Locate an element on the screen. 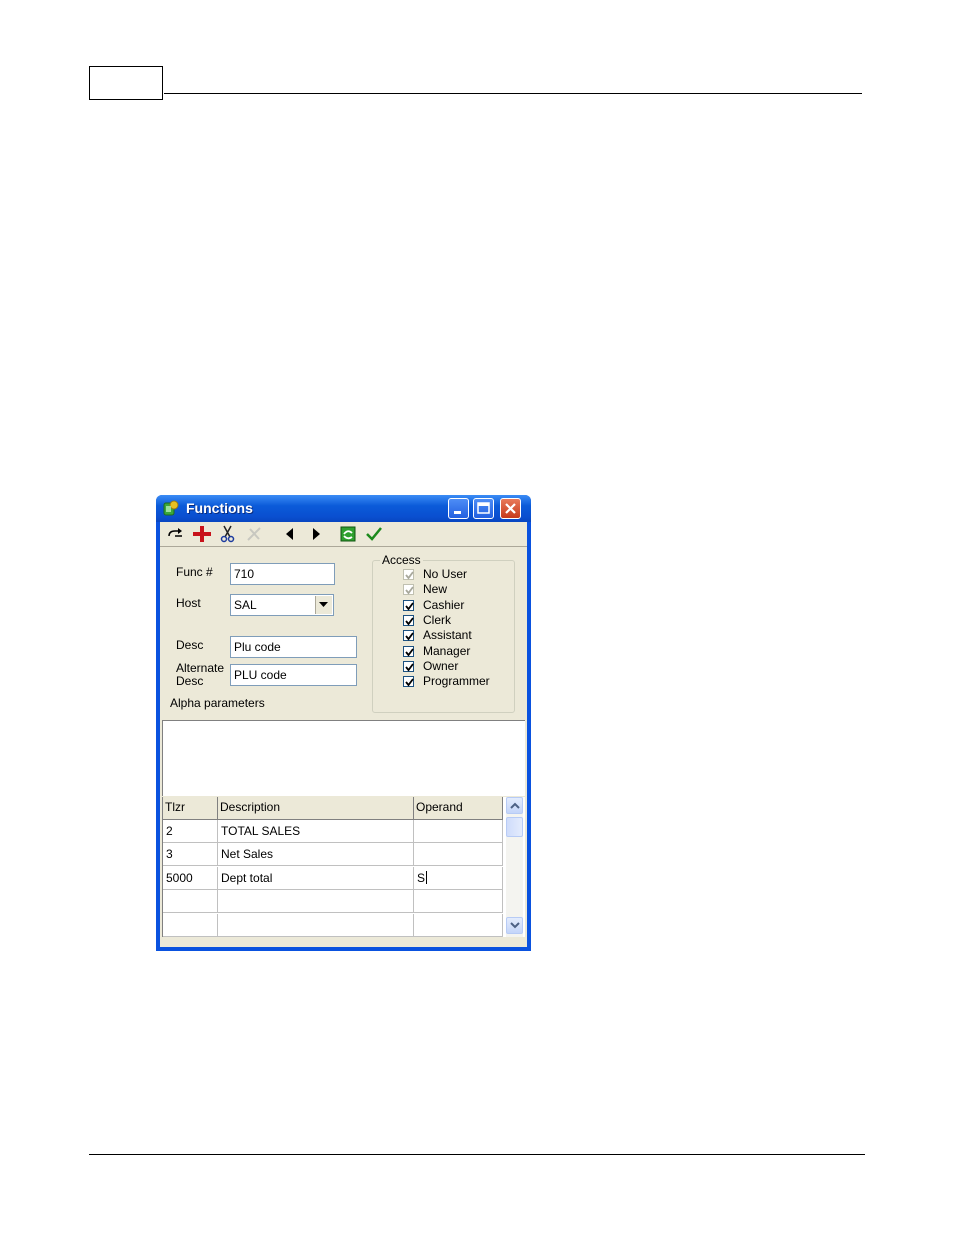 The image size is (954, 1235). cell-text: S is located at coordinates (421, 877).